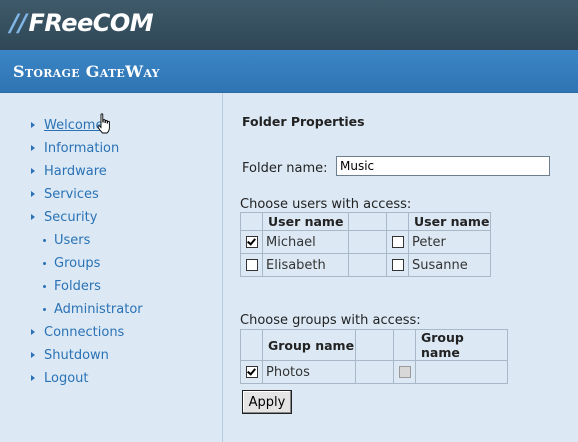 The width and height of the screenshot is (578, 442). Describe the element at coordinates (71, 263) in the screenshot. I see `nav-subitem-groups: Groups` at that location.